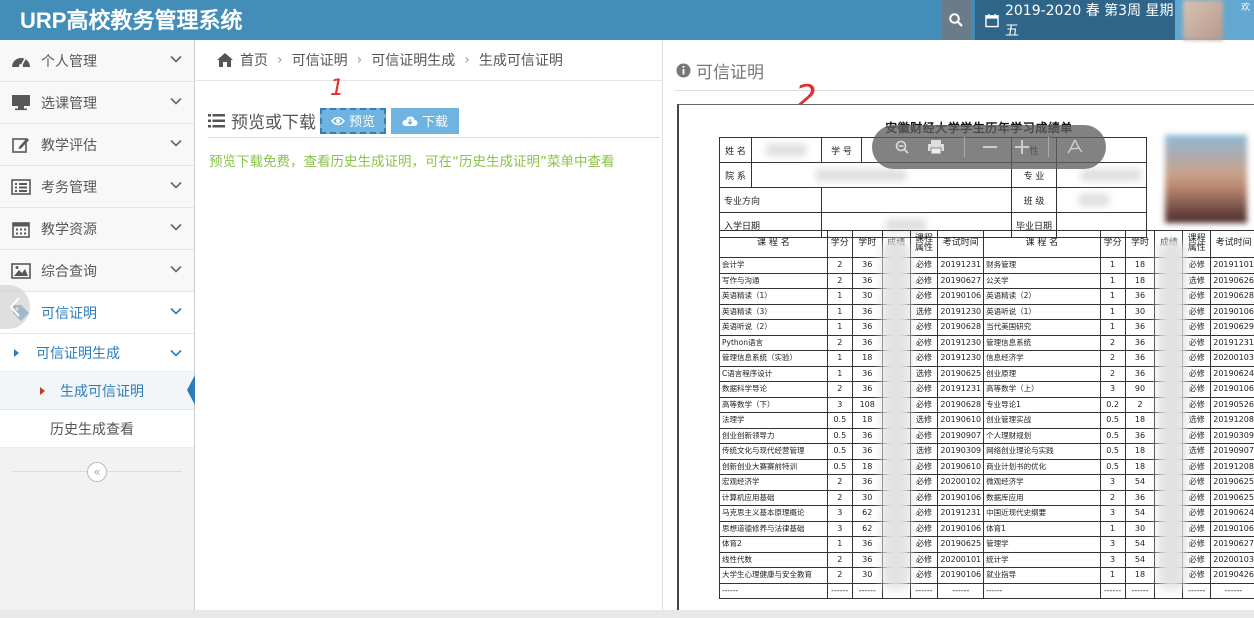  I want to click on table-cell: 62, so click(867, 513).